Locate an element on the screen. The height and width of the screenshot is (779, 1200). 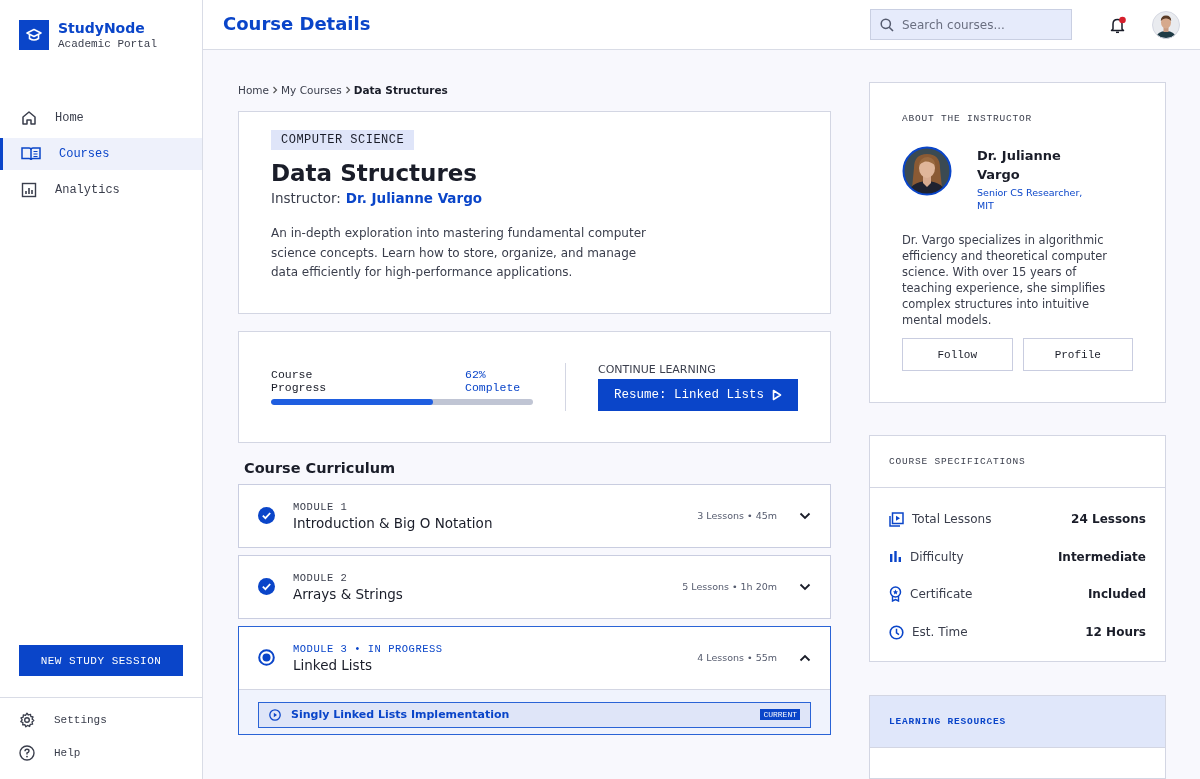
spec-value: 12 Hours is located at coordinates (1115, 632).